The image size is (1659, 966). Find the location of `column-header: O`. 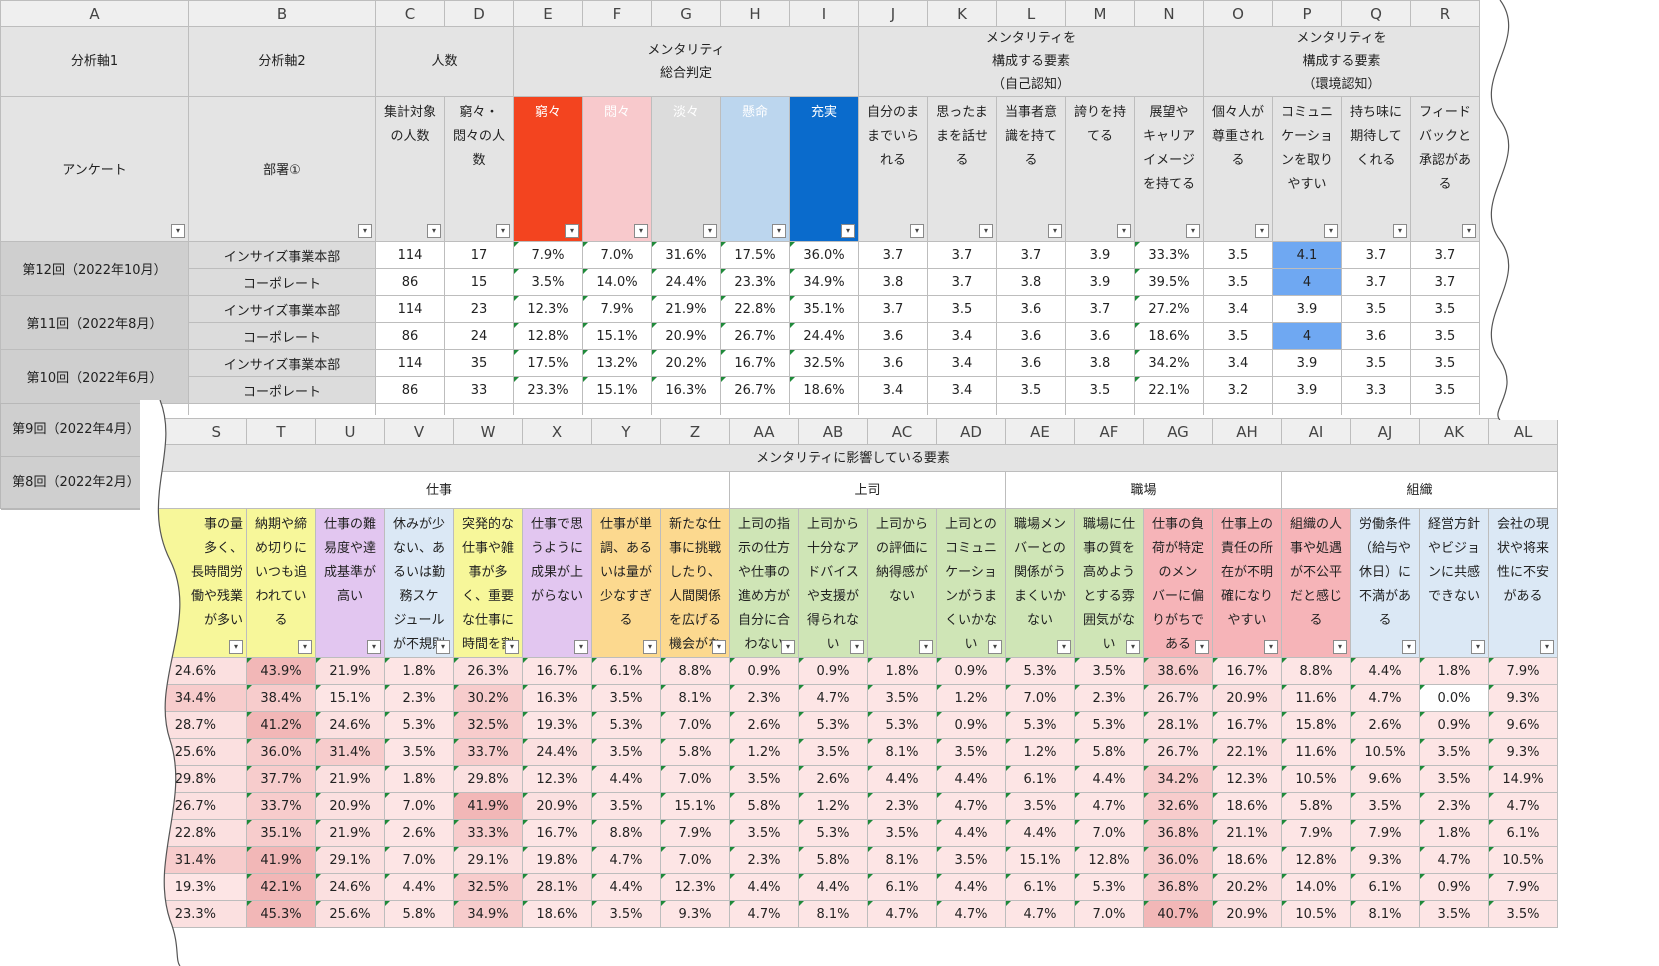

column-header: O is located at coordinates (1238, 13).